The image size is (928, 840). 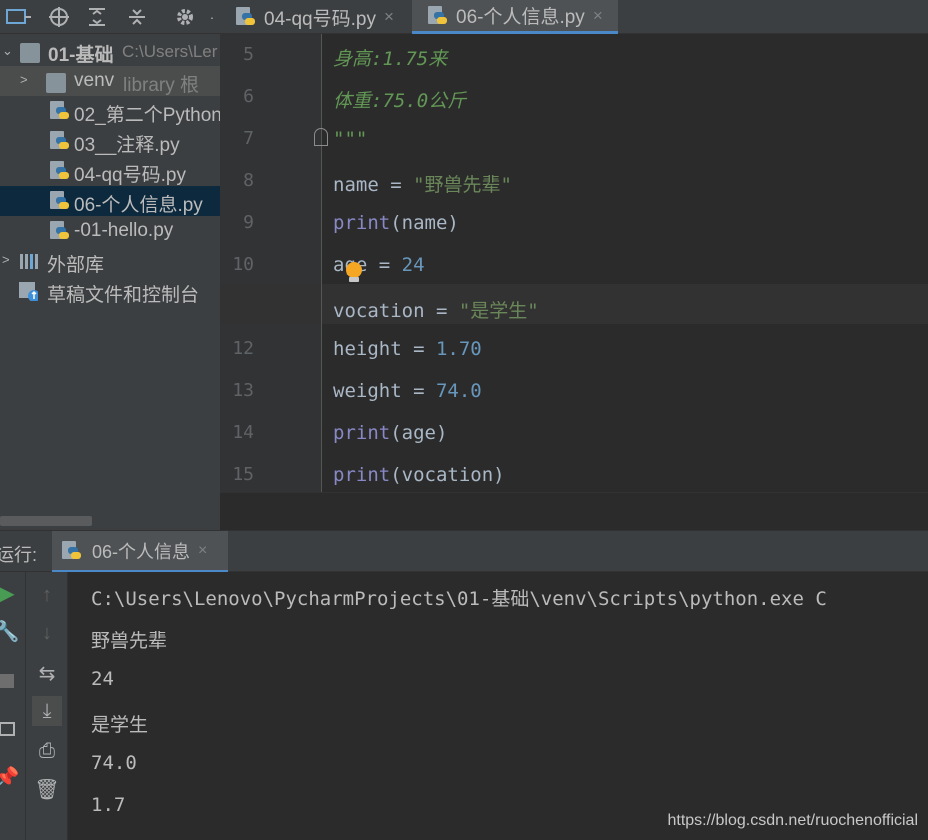 I want to click on code-token: """, so click(x=350, y=139).